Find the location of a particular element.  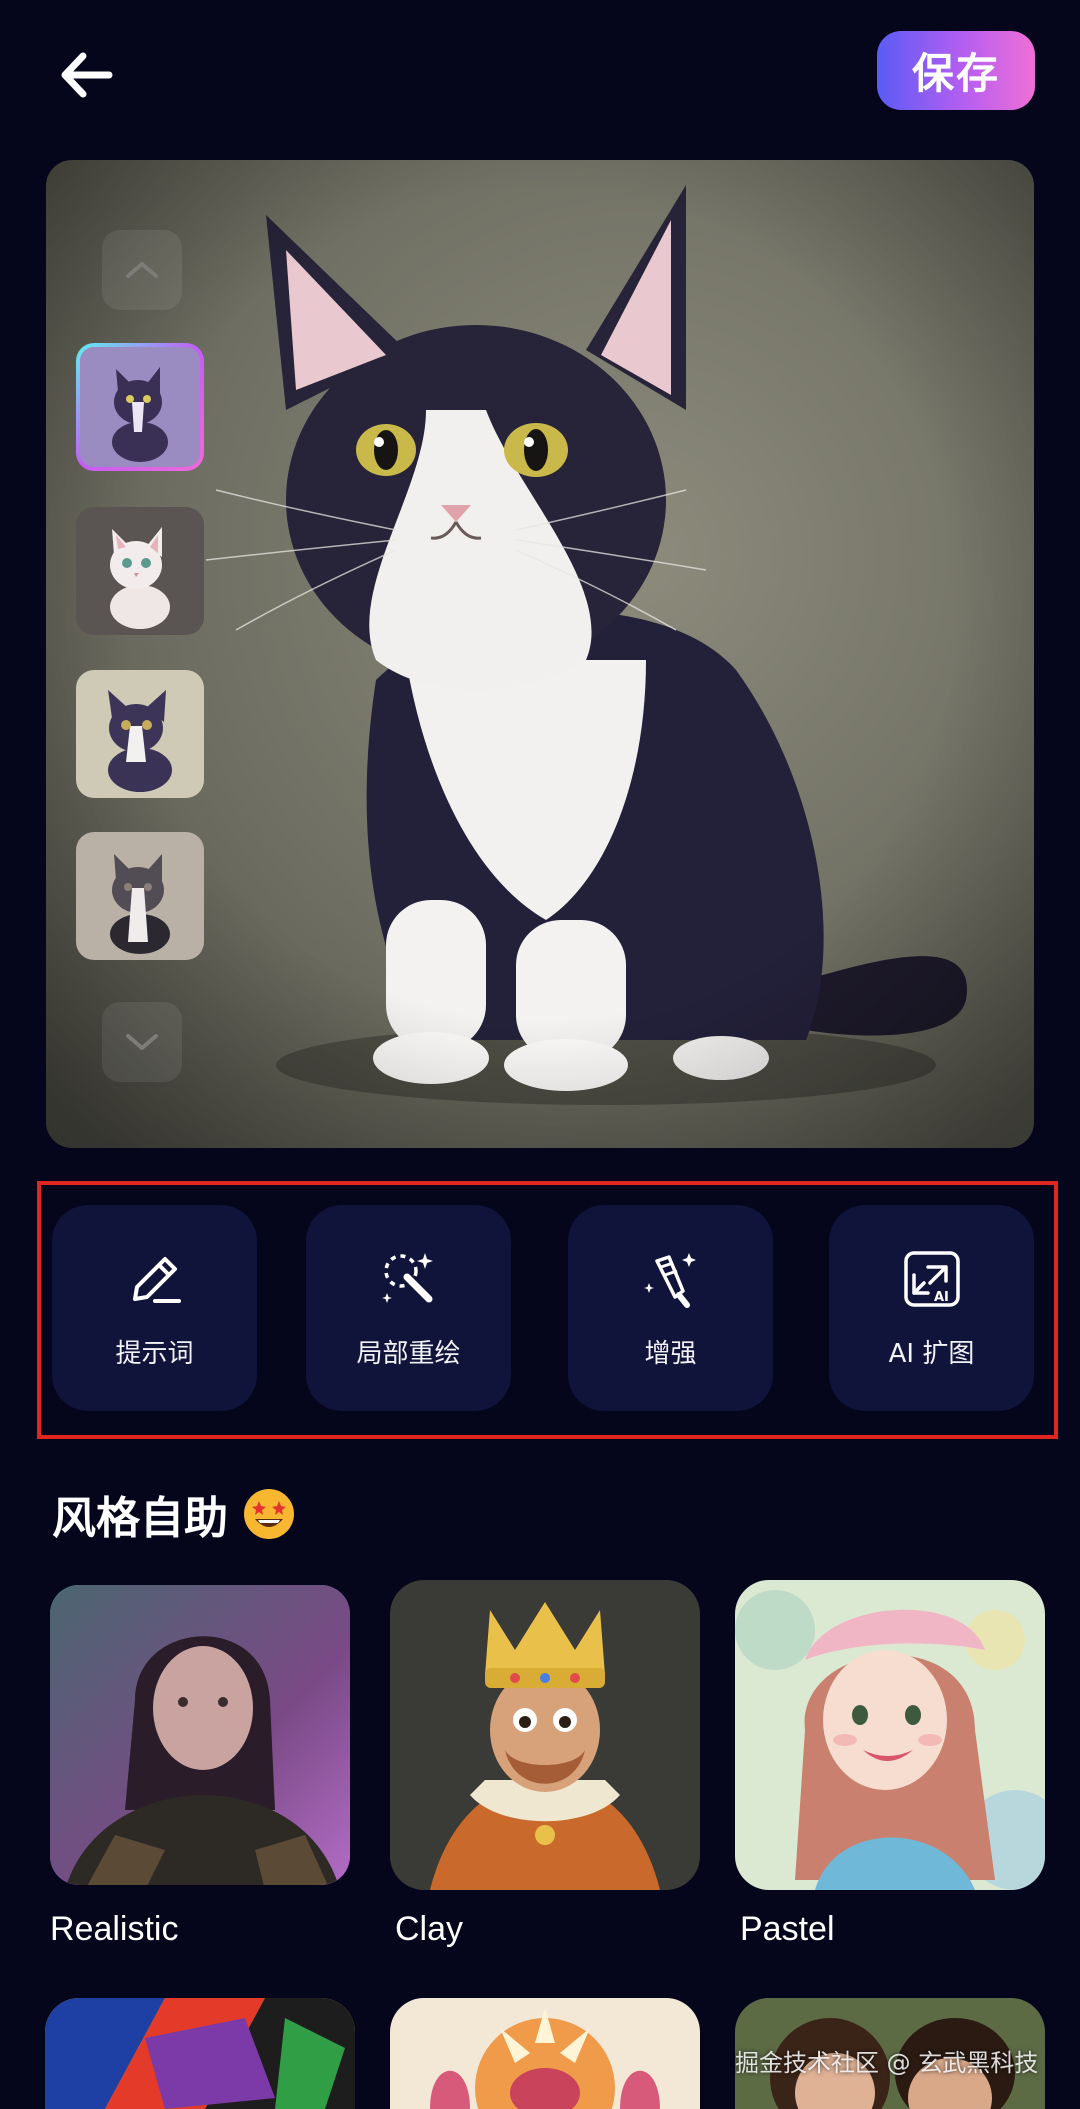

enhance-wand-icon is located at coordinates (669, 1280).